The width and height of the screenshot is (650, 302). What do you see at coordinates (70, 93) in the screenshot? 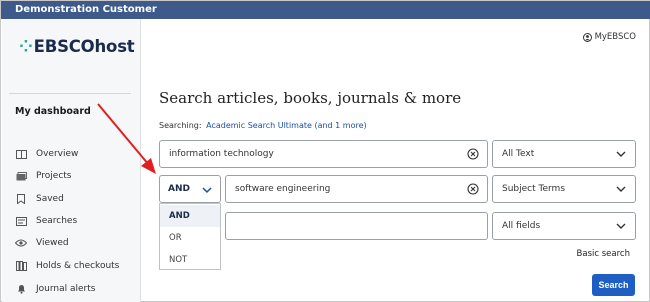
I see `sidebar-divider` at bounding box center [70, 93].